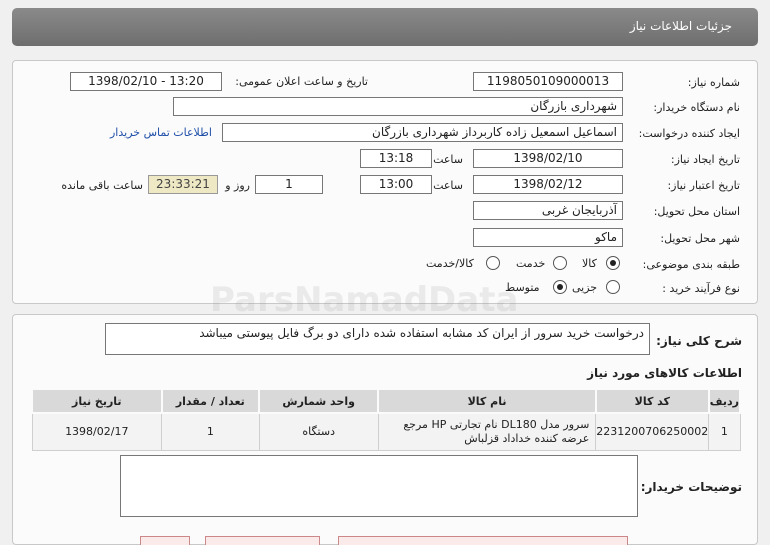  What do you see at coordinates (448, 185) in the screenshot?
I see `valid-time-label: ساعت` at bounding box center [448, 185].